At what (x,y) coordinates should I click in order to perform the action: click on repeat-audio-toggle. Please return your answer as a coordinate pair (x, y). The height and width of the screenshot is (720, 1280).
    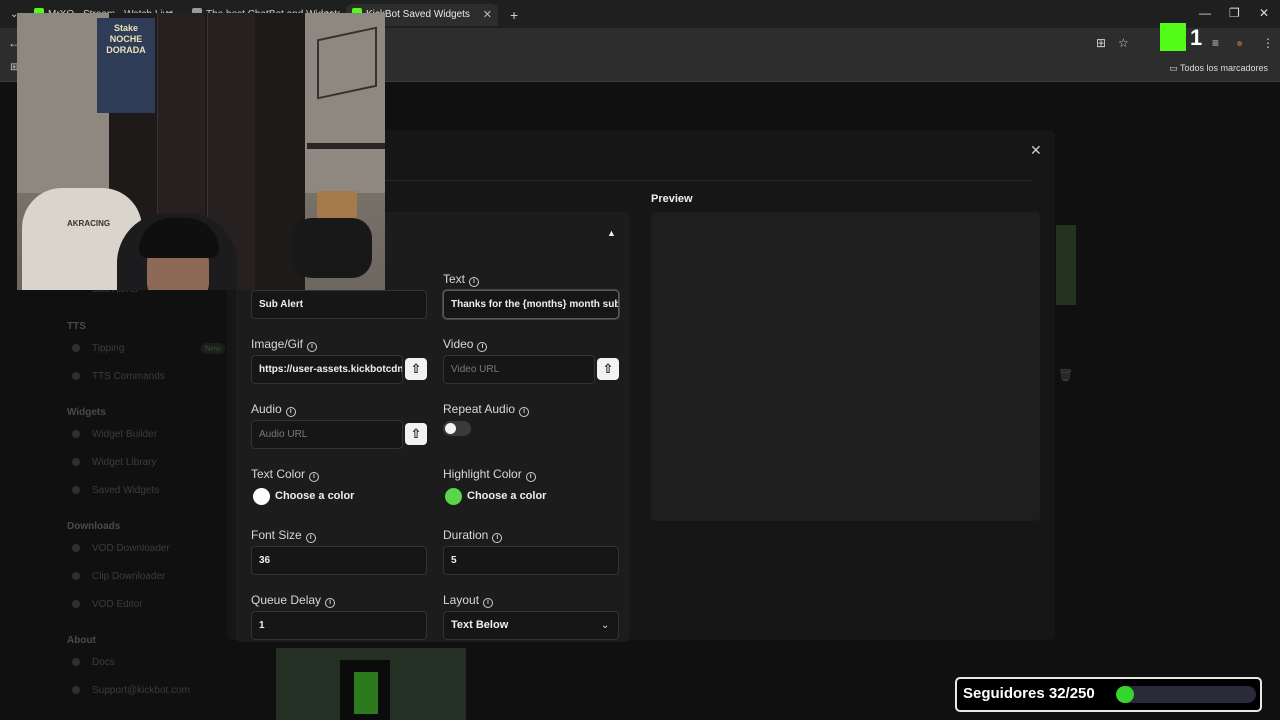
    Looking at the image, I should click on (457, 428).